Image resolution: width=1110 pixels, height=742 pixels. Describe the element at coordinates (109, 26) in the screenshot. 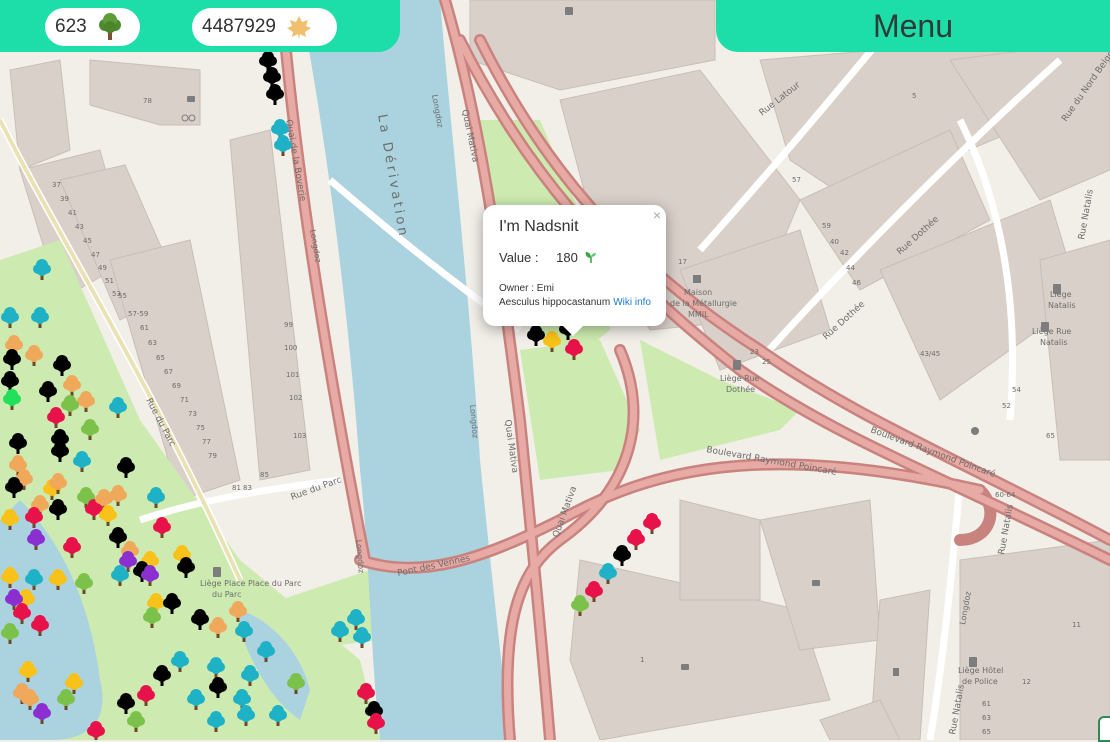

I see `tree-icon` at that location.